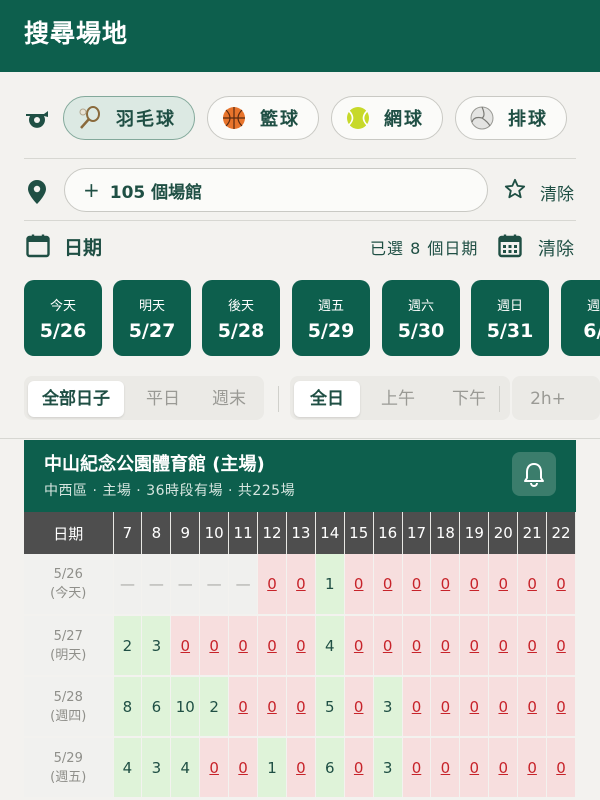 This screenshot has width=600, height=800. Describe the element at coordinates (421, 318) in the screenshot. I see `day-card: 週六 5/30` at that location.